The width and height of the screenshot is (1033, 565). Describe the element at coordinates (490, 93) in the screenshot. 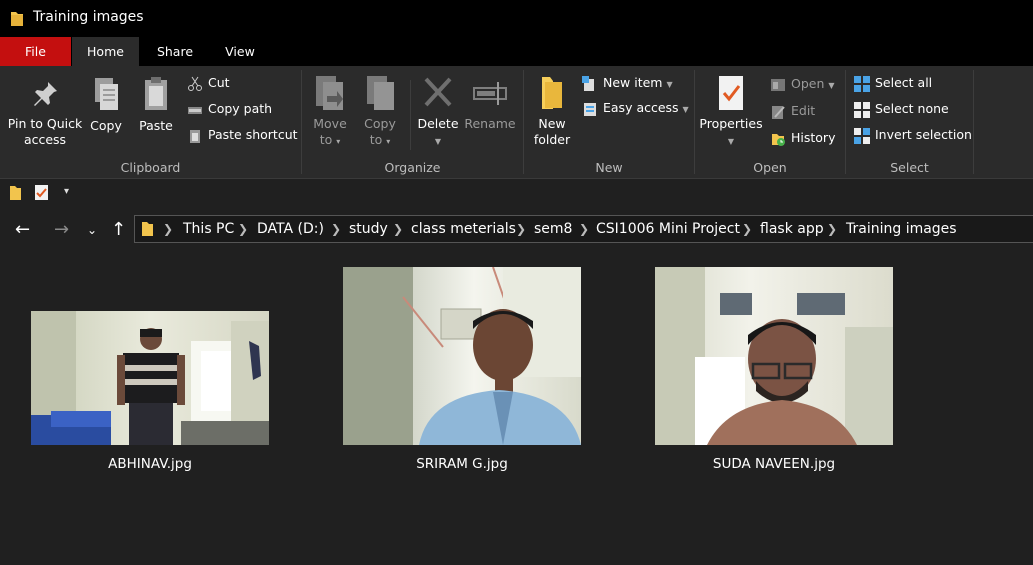

I see `rename-icon` at that location.